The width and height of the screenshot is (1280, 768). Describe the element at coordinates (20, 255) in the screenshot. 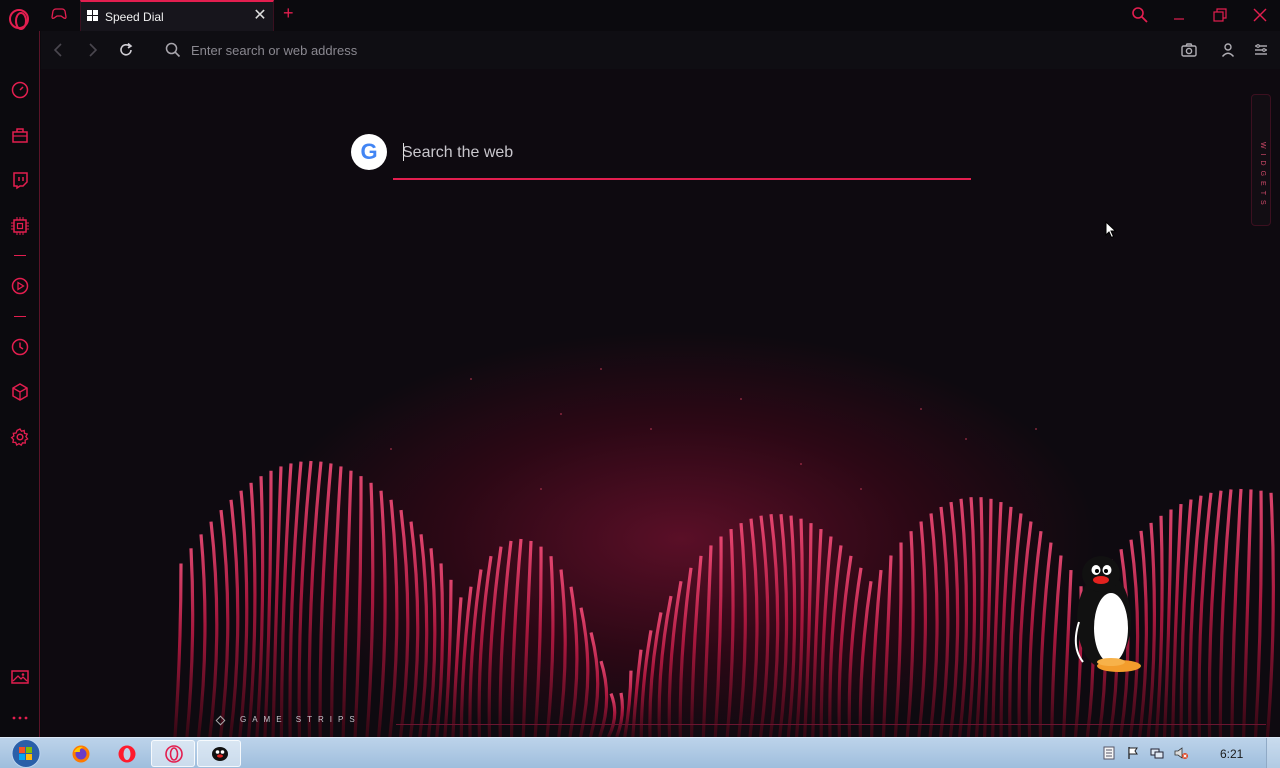

I see `sidebar-divider` at that location.